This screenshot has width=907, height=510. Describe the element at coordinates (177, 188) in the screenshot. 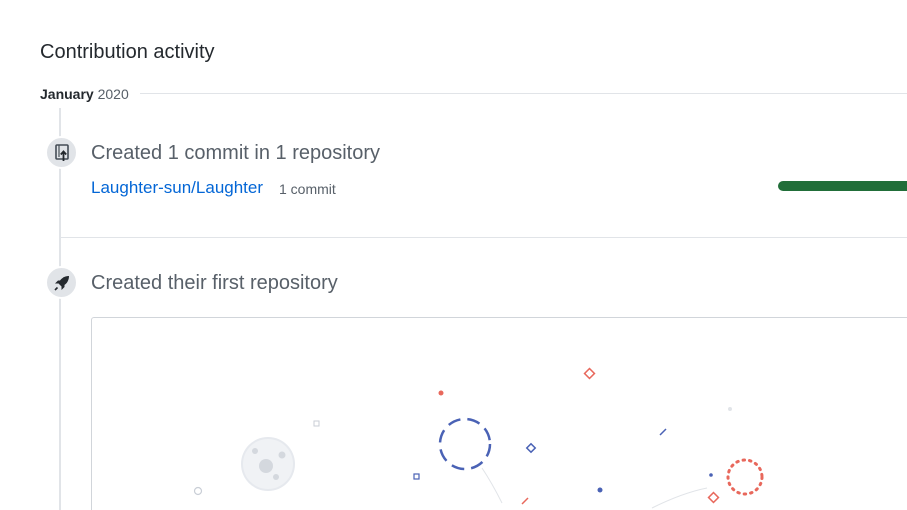

I see `repository-link: Laughter-sun/Laughter` at that location.